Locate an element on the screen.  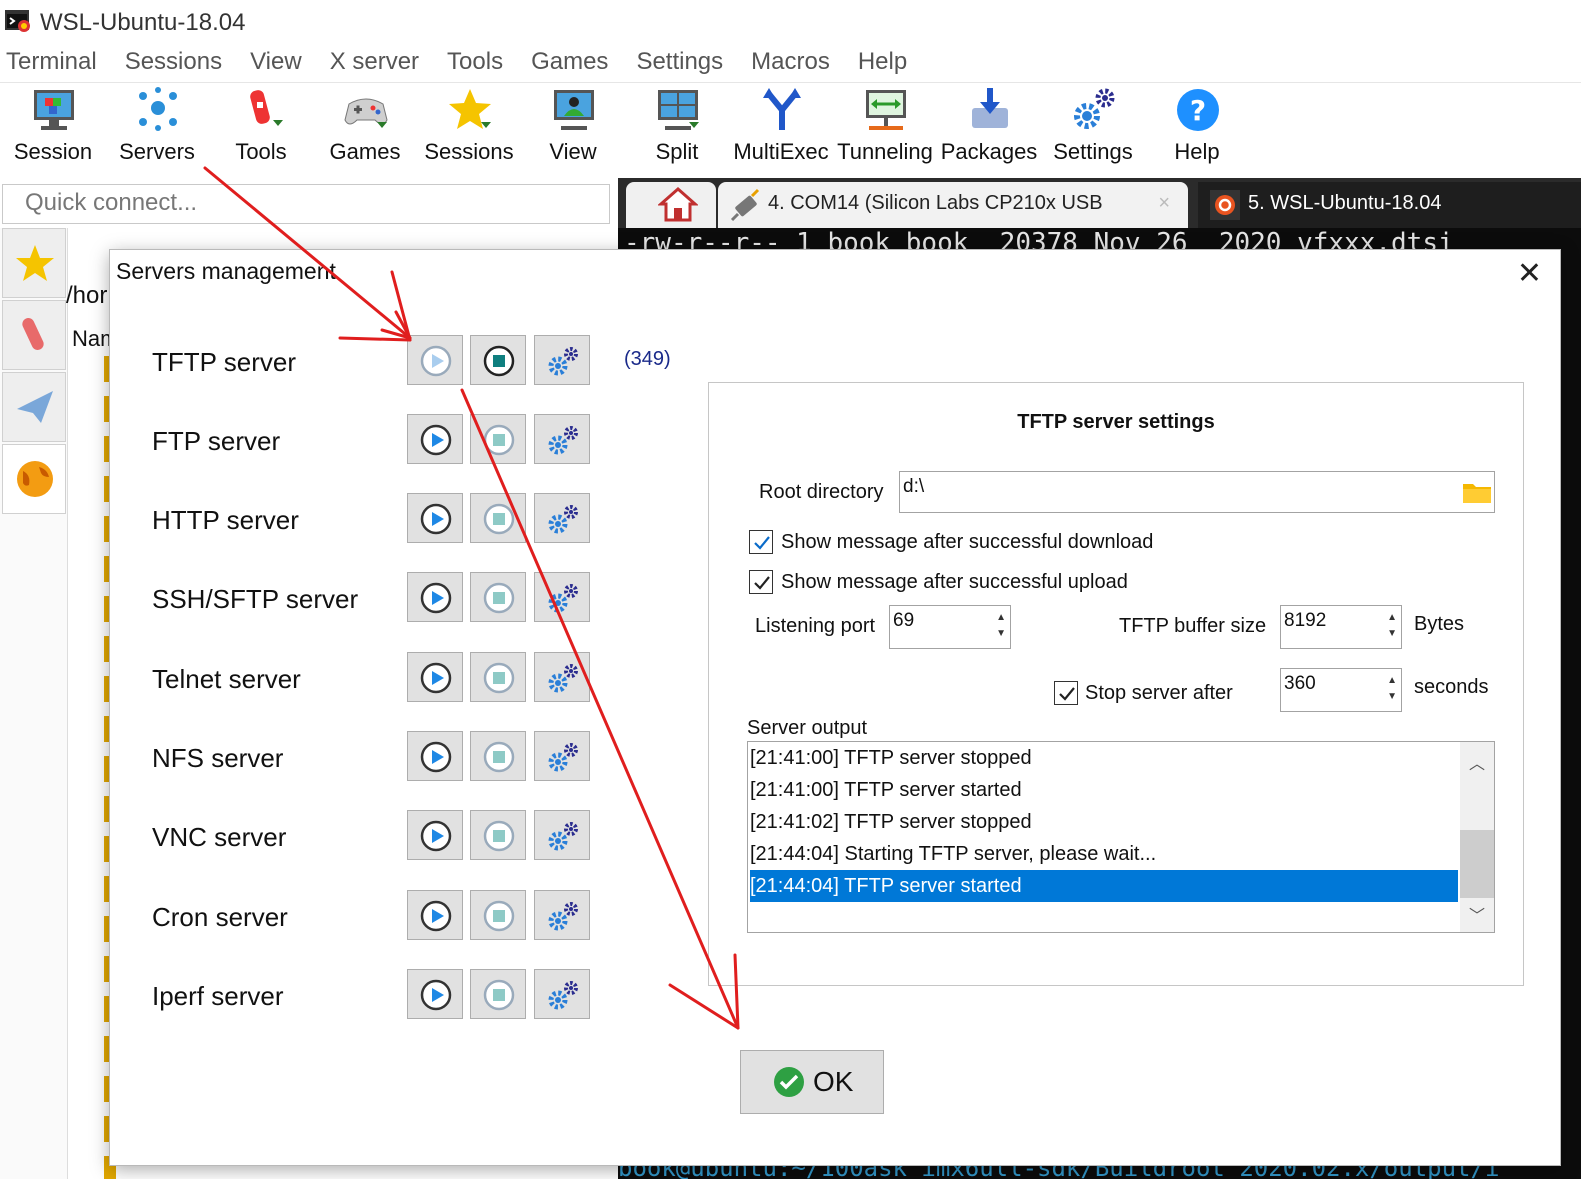
stop-button-http-server is located at coordinates (498, 518).